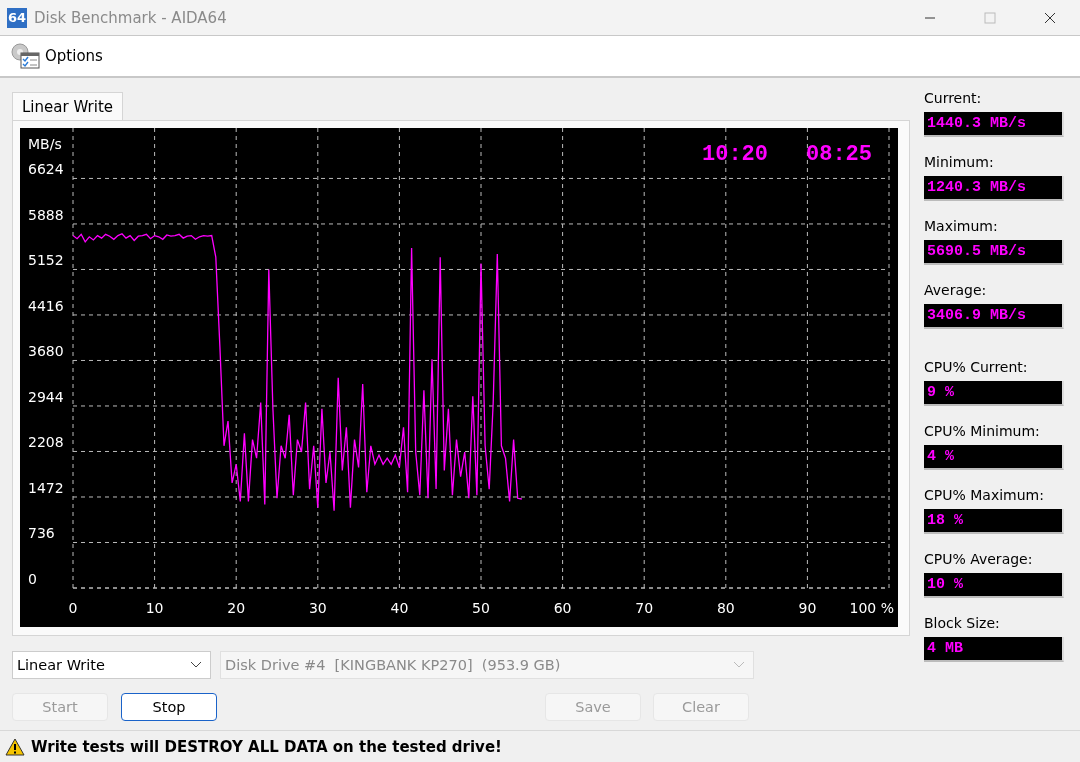 This screenshot has height=762, width=1080. What do you see at coordinates (73, 608) in the screenshot?
I see `x-tick-label: 0` at bounding box center [73, 608].